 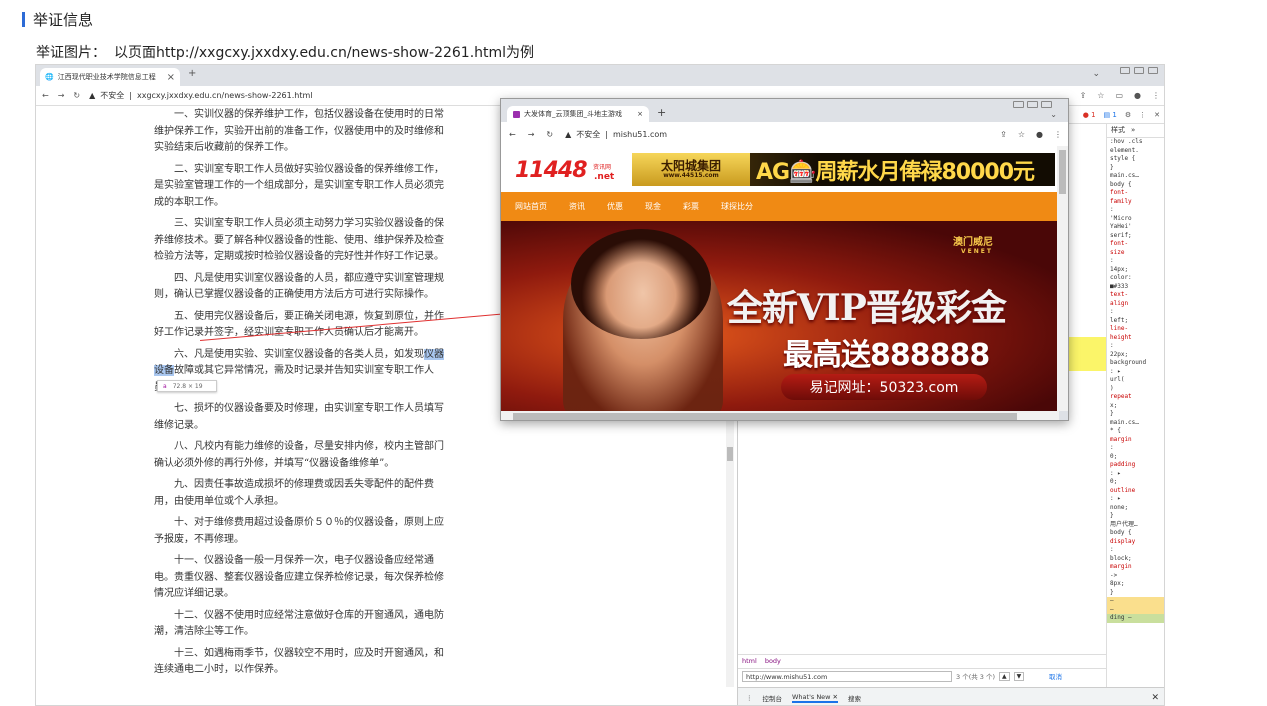 What do you see at coordinates (973, 246) in the screenshot?
I see `venetian-logo: 澳门威尼 VENET` at bounding box center [973, 246].